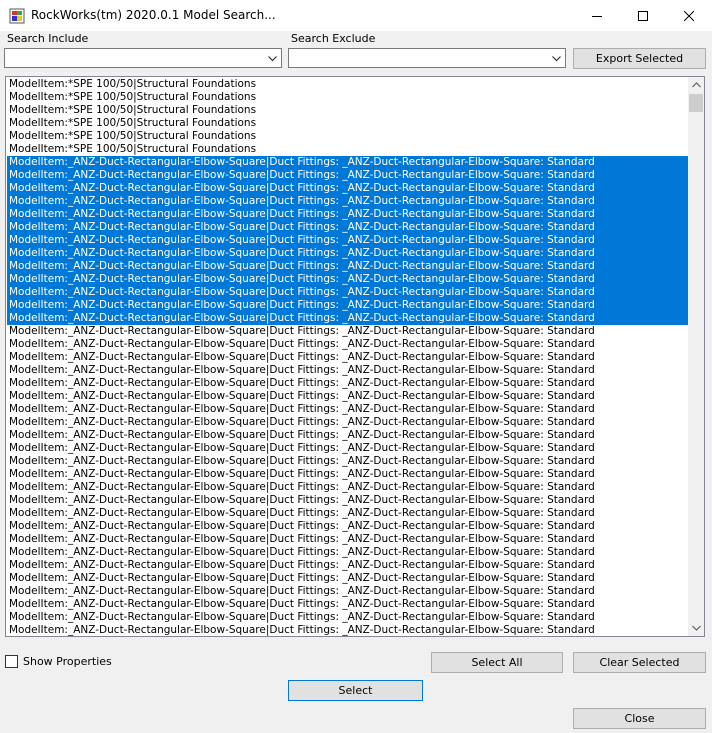  What do you see at coordinates (17, 16) in the screenshot?
I see `app-icon` at bounding box center [17, 16].